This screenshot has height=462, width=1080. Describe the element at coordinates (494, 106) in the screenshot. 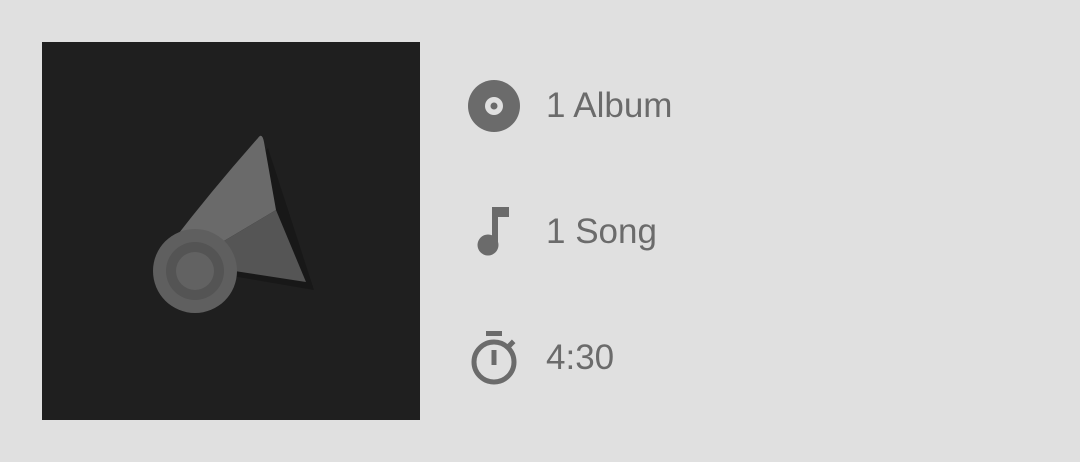

I see `album-disc-icon` at that location.